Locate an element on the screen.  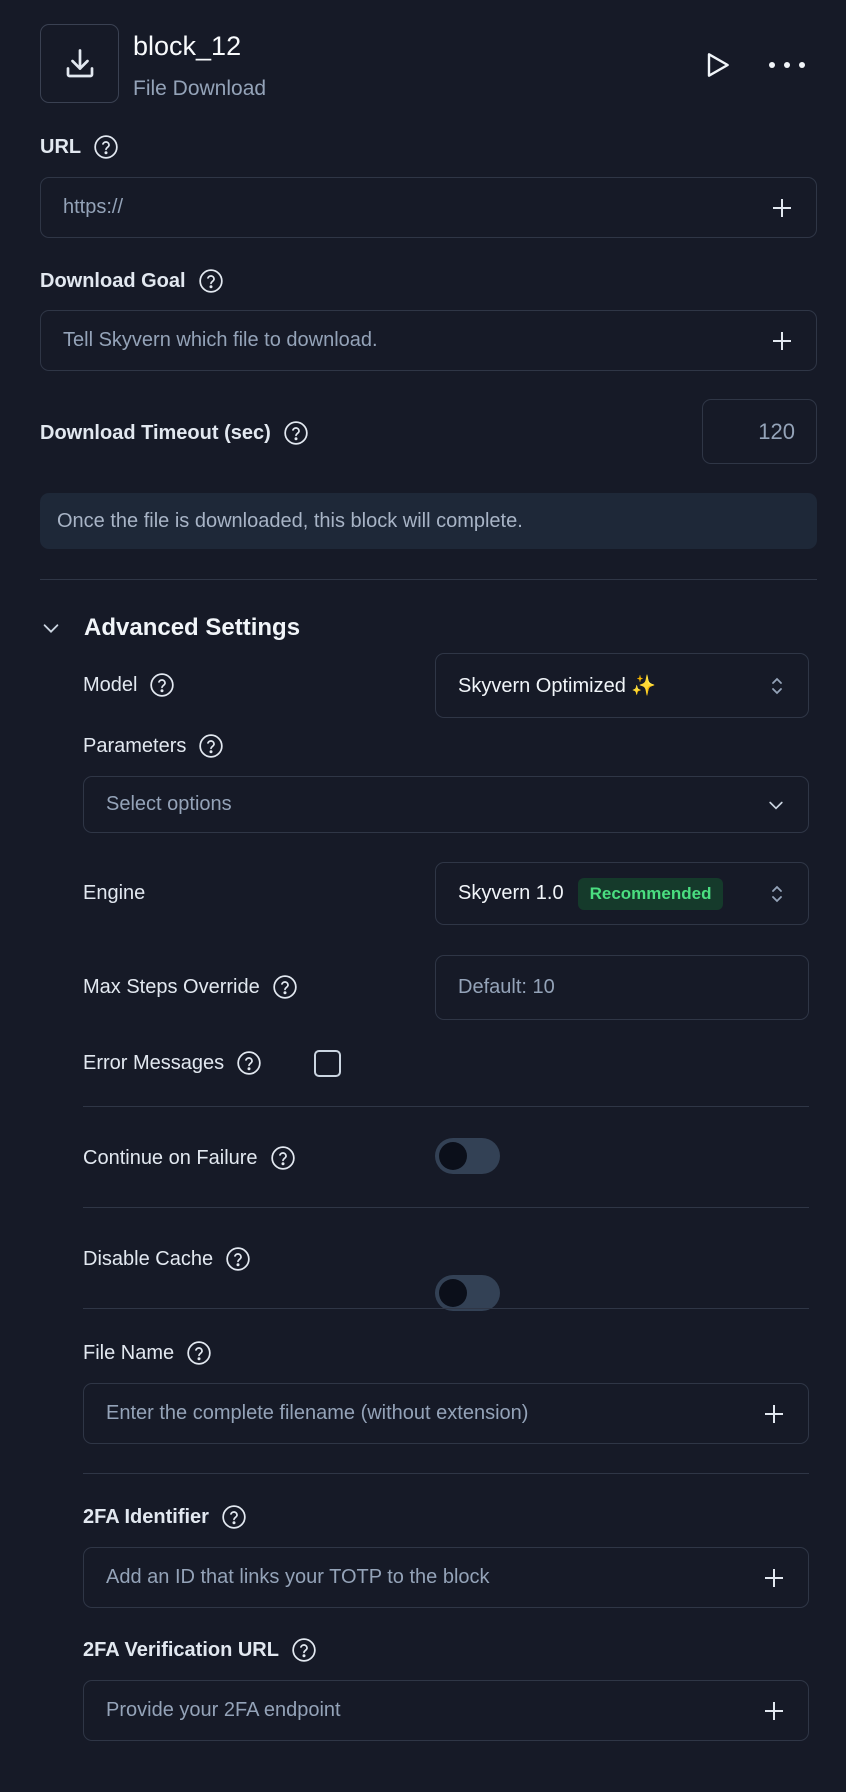
continue-on-failure-label-row: Continue on Failure is located at coordinates (189, 1158).